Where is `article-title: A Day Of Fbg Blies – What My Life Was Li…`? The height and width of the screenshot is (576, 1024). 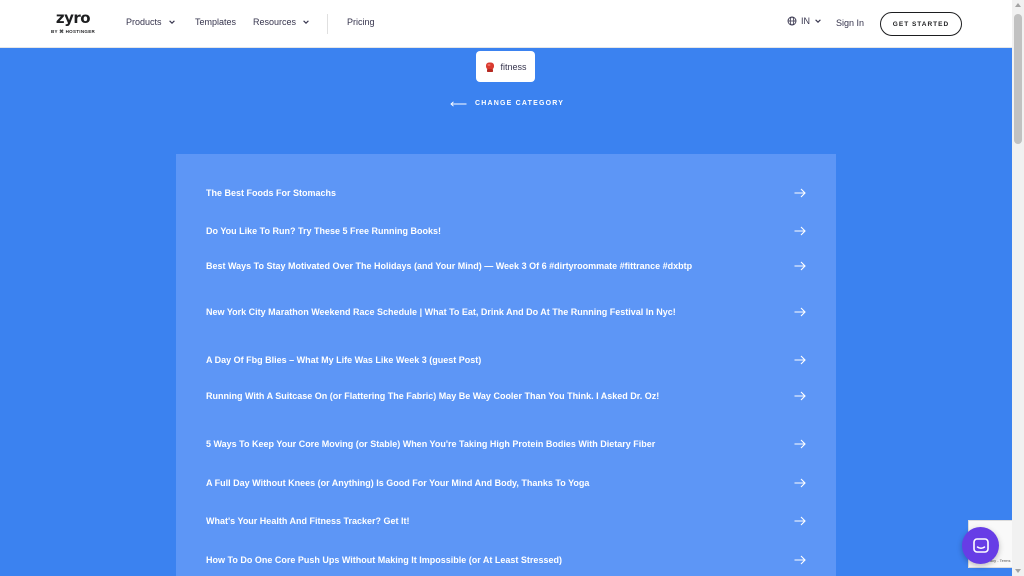
article-title: A Day Of Fbg Blies – What My Life Was Li… is located at coordinates (344, 360).